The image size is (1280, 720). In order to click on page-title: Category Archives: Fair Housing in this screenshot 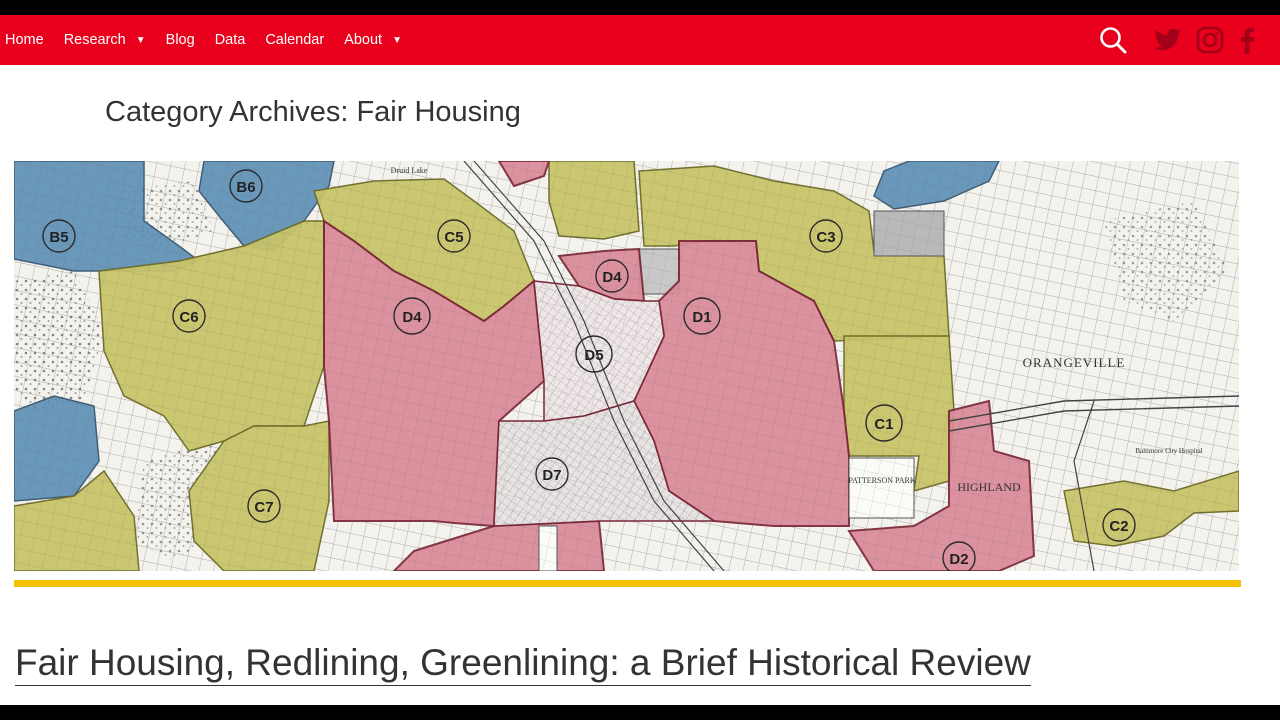, I will do `click(313, 112)`.